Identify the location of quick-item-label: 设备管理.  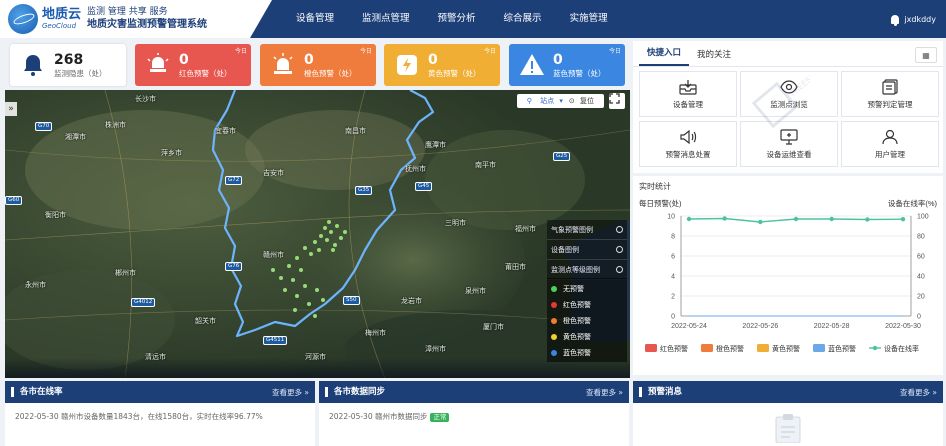
(688, 104).